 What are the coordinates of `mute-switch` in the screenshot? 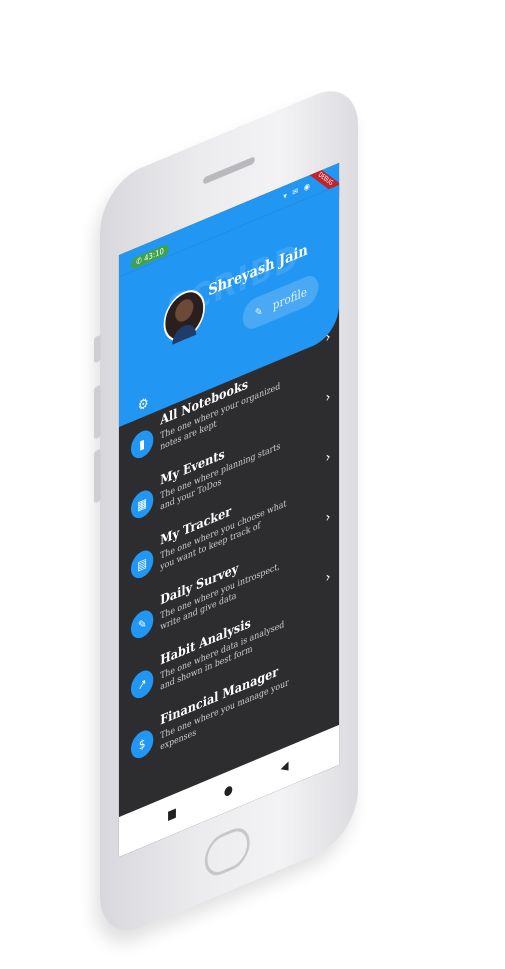 It's located at (97, 349).